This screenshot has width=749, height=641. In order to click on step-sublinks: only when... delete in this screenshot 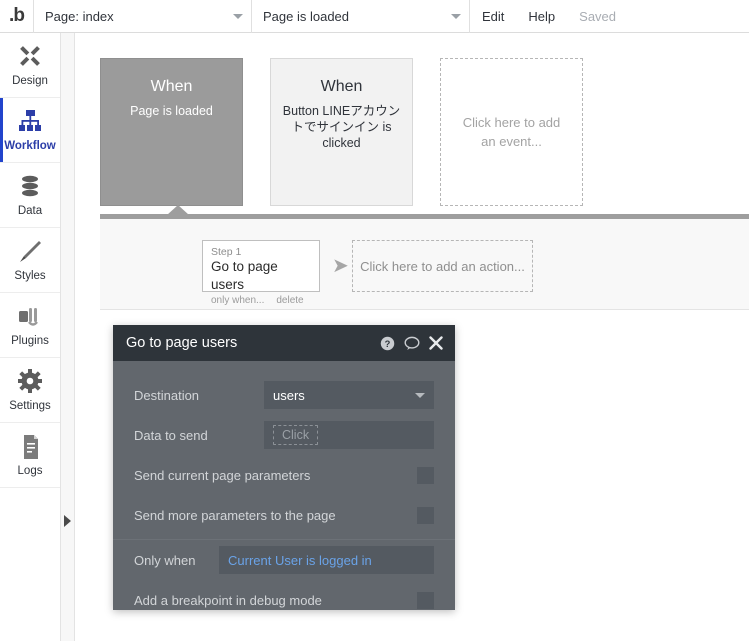, I will do `click(261, 300)`.